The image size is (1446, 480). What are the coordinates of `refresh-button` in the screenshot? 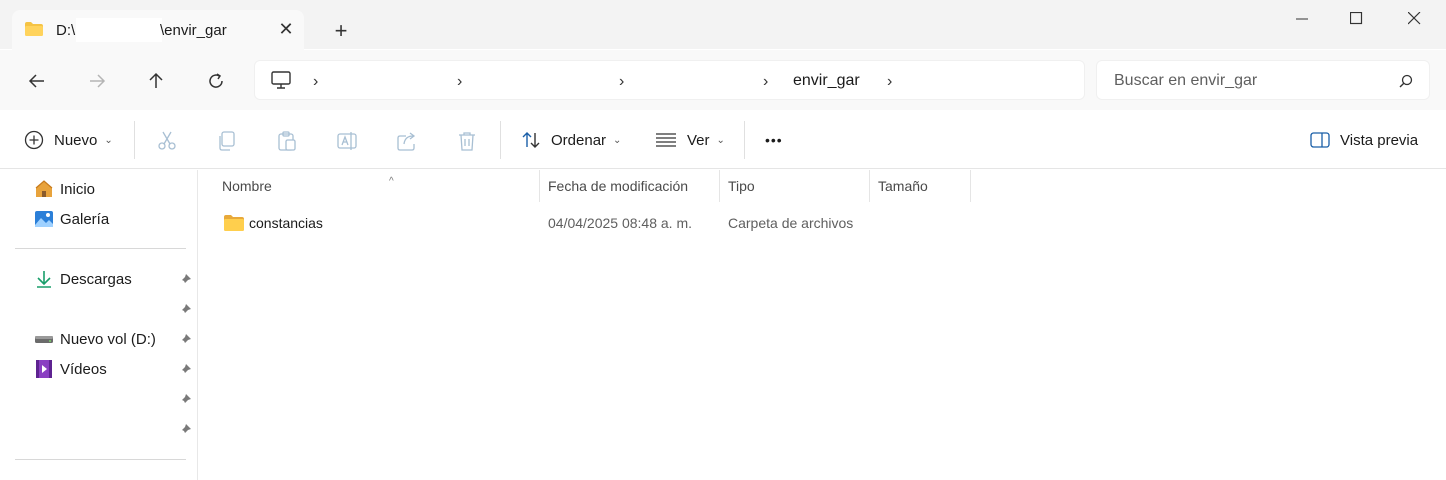 It's located at (215, 80).